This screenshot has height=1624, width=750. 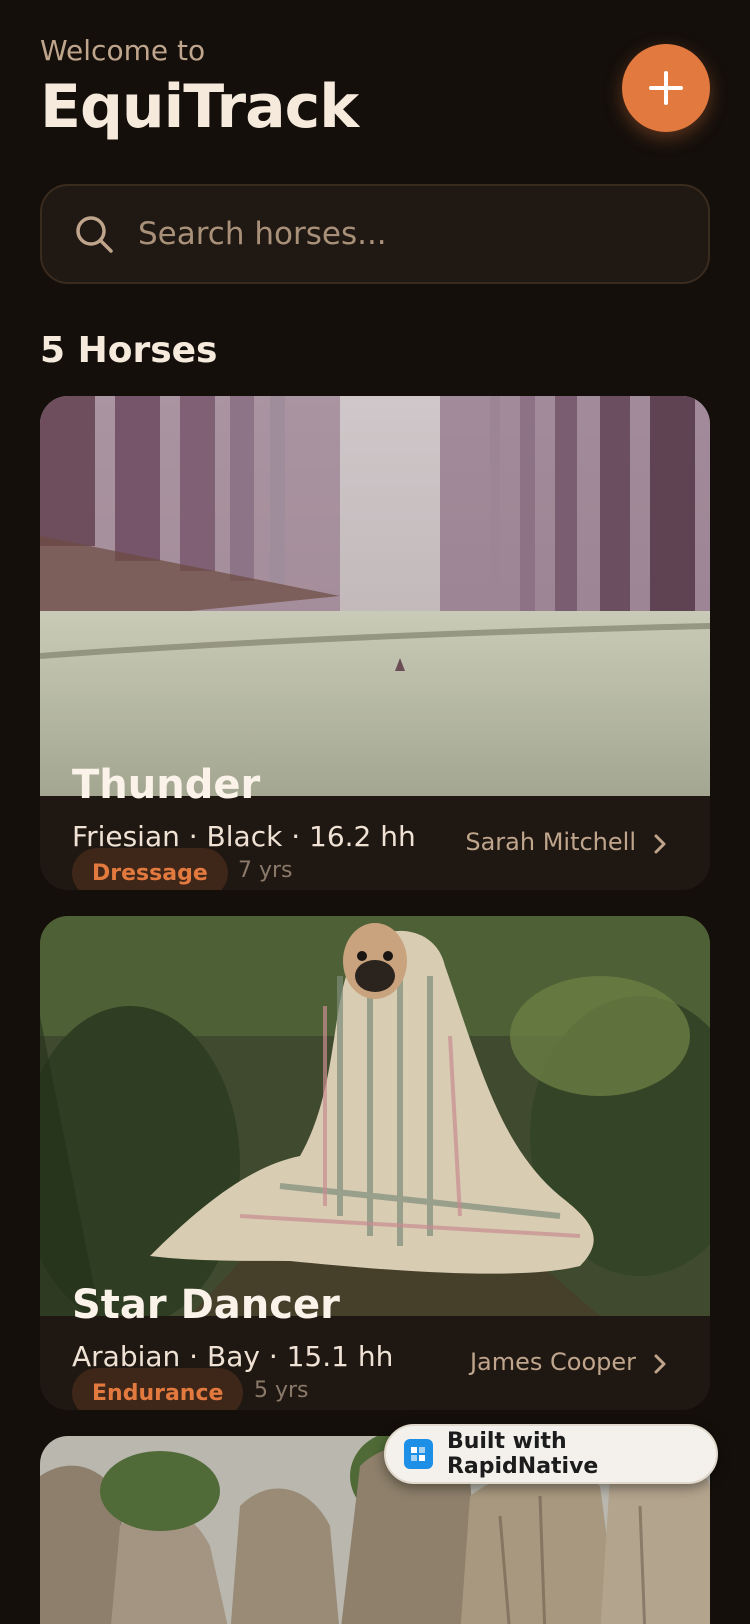 I want to click on search-bar, so click(x=375, y=234).